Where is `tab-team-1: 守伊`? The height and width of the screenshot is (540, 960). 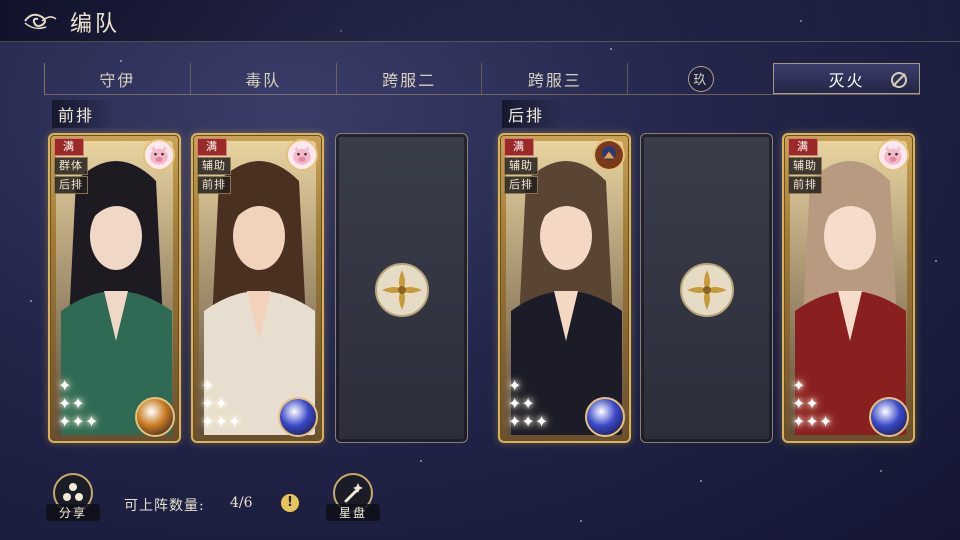
tab-team-1: 守伊 is located at coordinates (117, 78).